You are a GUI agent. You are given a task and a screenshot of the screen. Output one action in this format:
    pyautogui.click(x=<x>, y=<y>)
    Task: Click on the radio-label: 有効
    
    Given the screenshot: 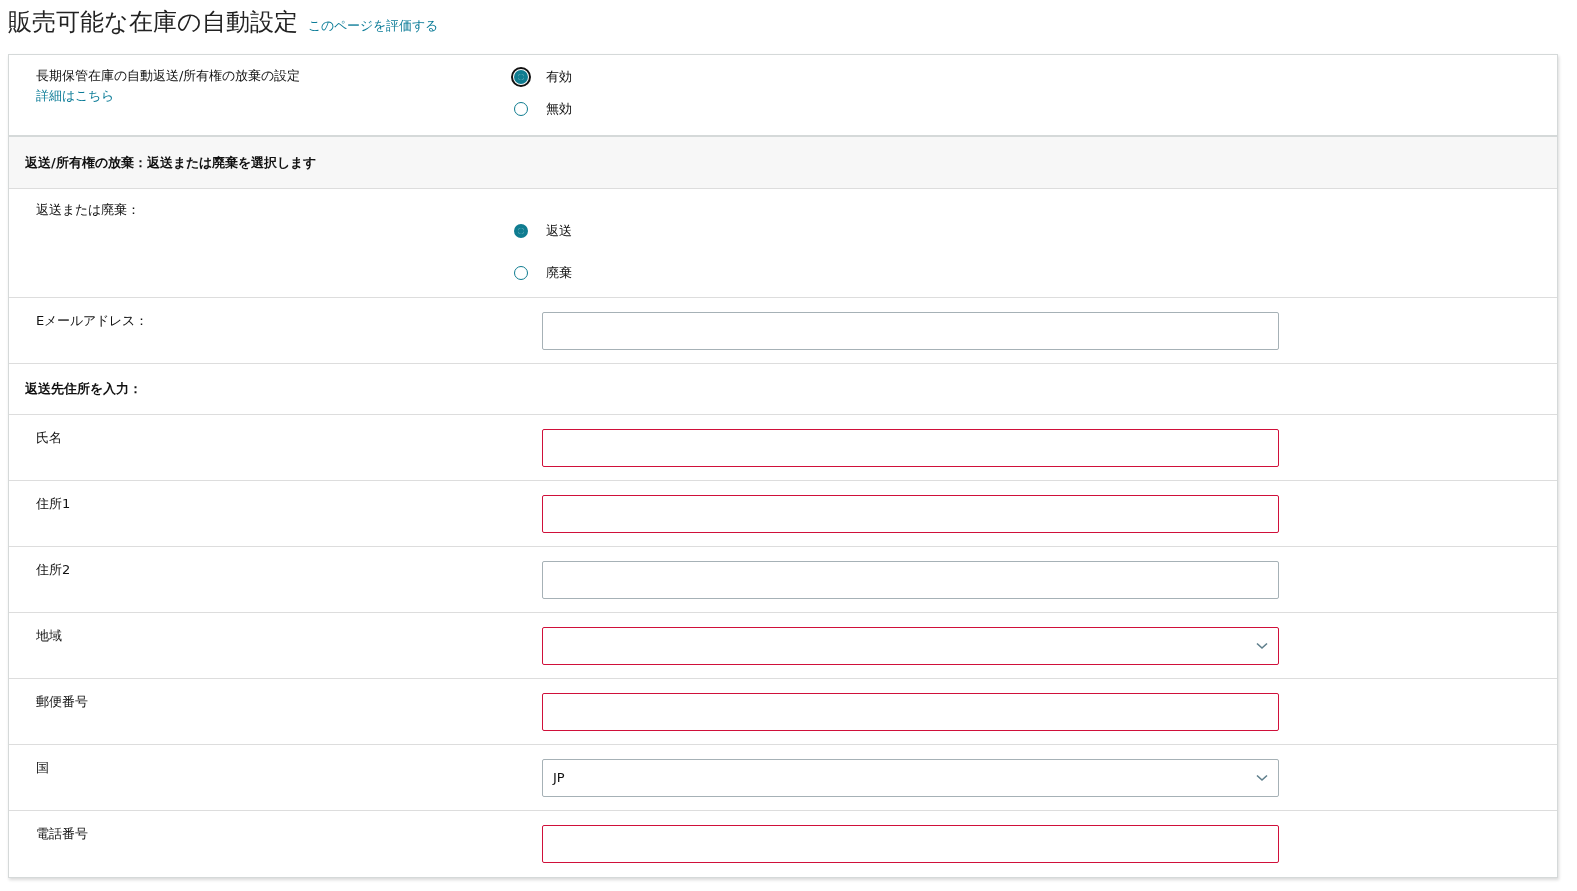 What is the action you would take?
    pyautogui.click(x=559, y=77)
    